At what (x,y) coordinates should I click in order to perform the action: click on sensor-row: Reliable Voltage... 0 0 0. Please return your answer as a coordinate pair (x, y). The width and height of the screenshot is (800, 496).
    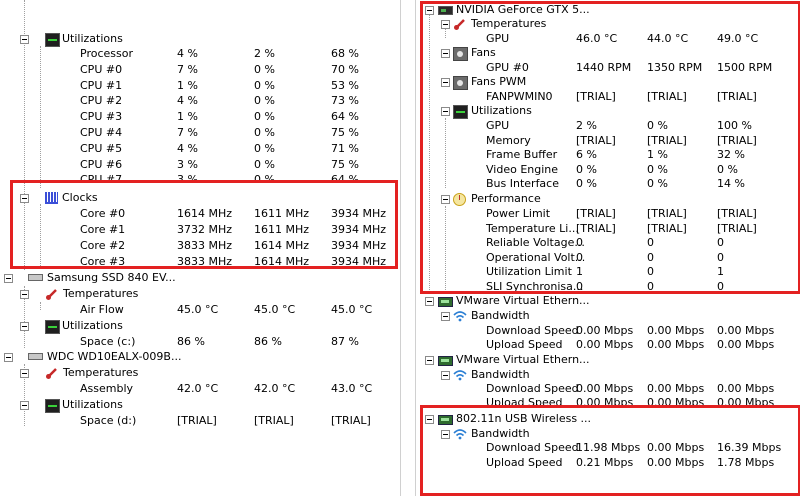
    Looking at the image, I should click on (608, 243).